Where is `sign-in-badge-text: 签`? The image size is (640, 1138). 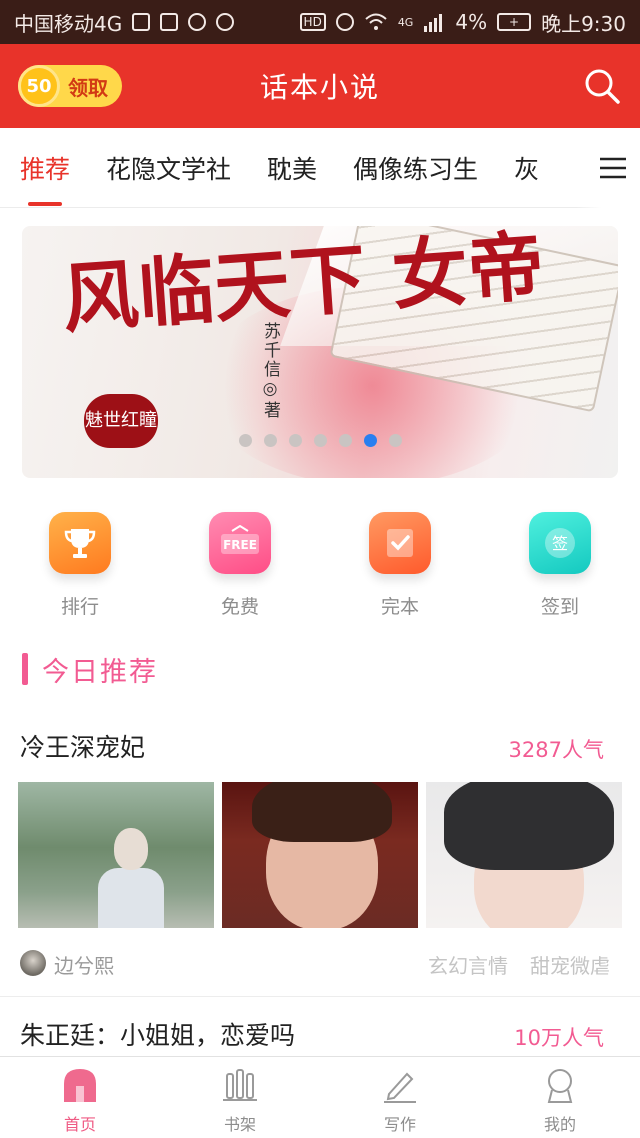 sign-in-badge-text: 签 is located at coordinates (560, 543).